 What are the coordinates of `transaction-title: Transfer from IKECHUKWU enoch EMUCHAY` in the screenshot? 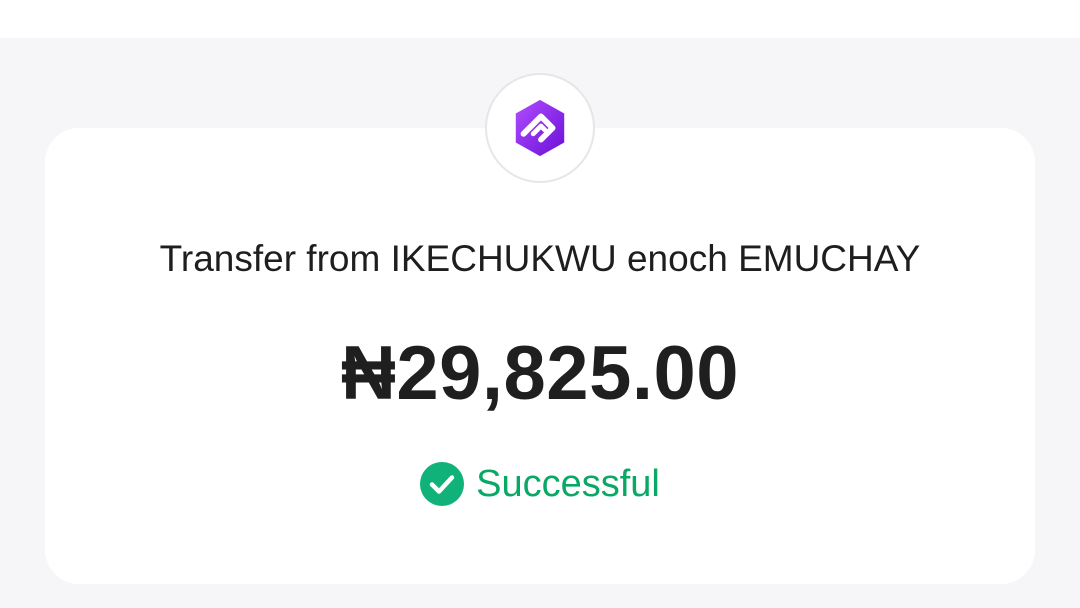 It's located at (540, 258).